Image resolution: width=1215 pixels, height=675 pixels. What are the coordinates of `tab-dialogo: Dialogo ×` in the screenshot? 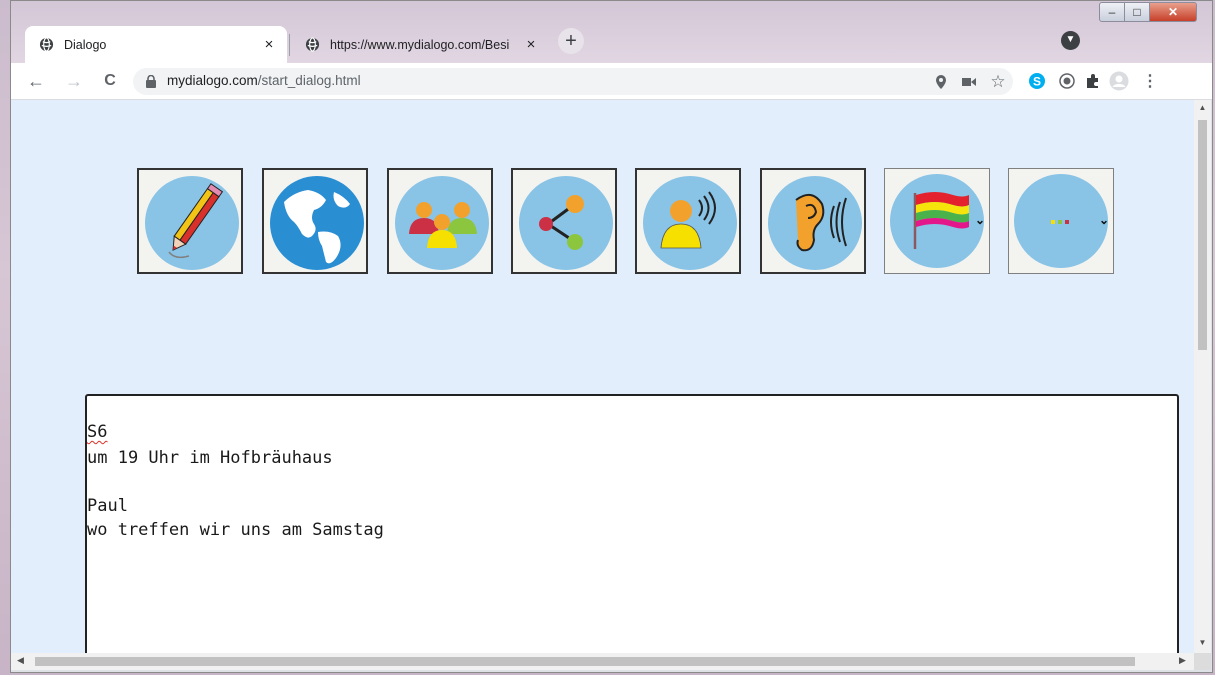 It's located at (156, 44).